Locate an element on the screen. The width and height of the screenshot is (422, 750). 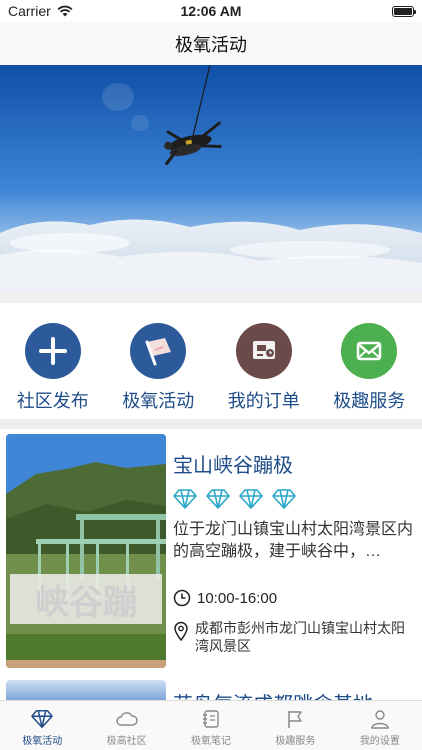
tab-fun-service: 极趣服务 is located at coordinates (295, 725).